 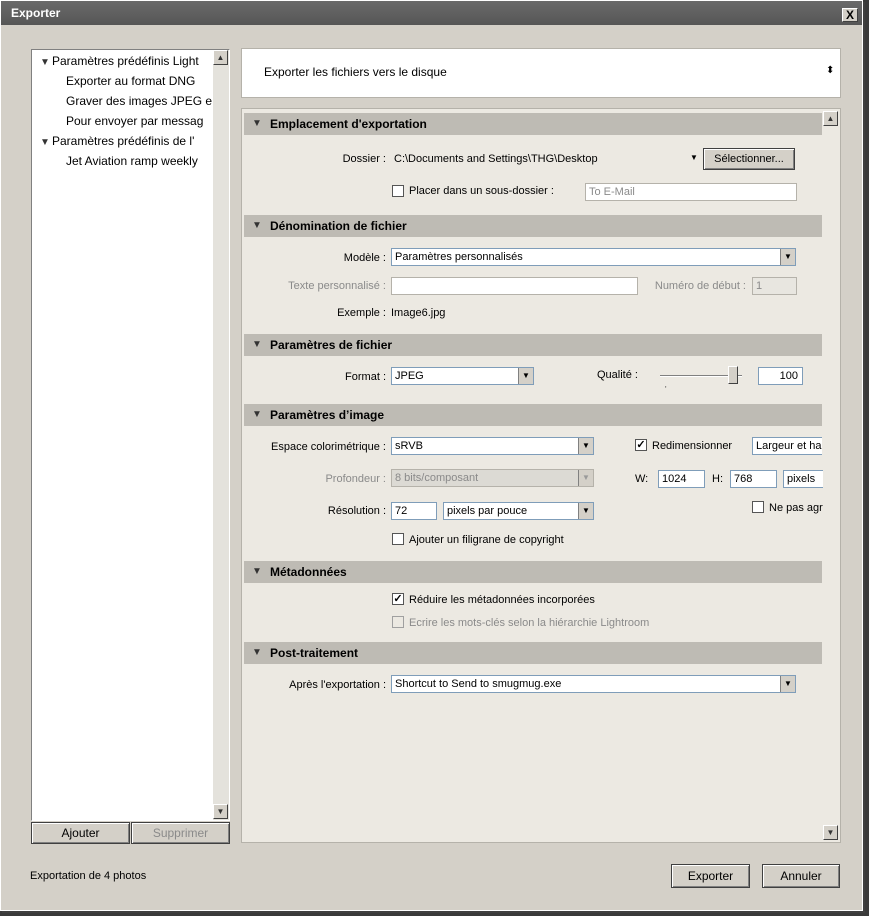 I want to click on resize-label: Redimensionner, so click(x=692, y=446).